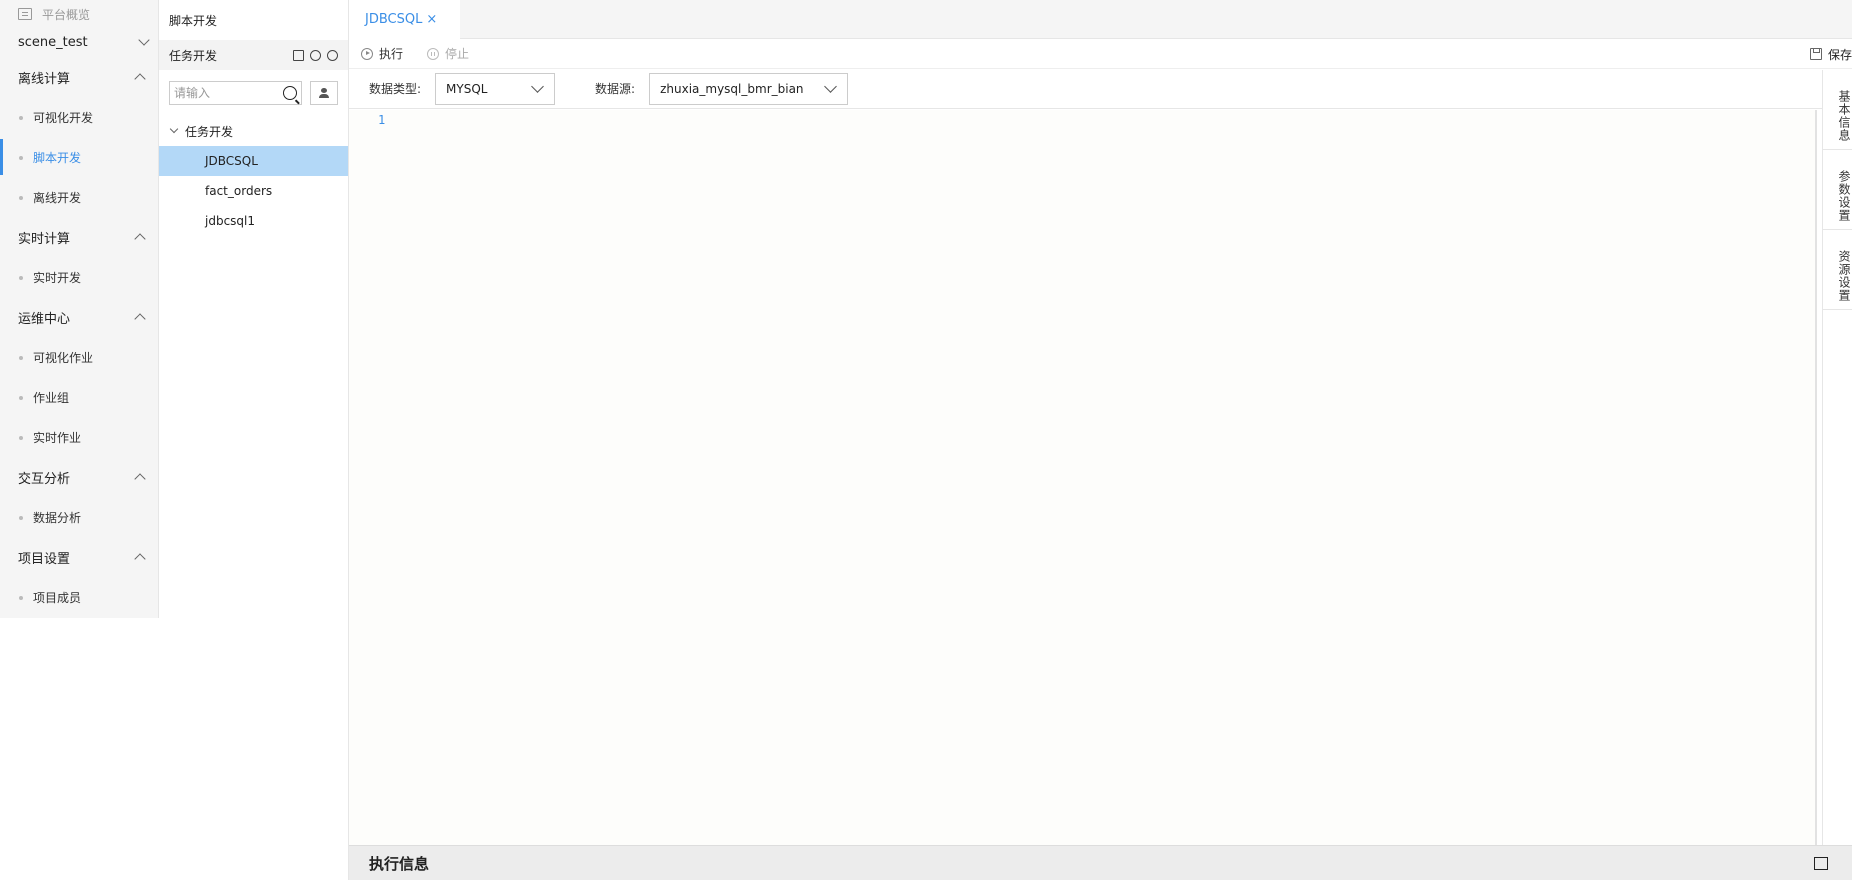  I want to click on tab-bar: JDBCSQL ×, so click(1100, 19).